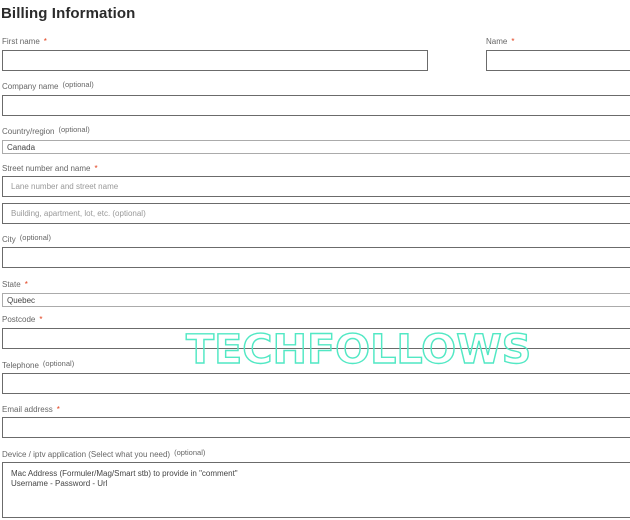 Image resolution: width=630 pixels, height=520 pixels. Describe the element at coordinates (19, 319) in the screenshot. I see `postcode-label-text: Postcode` at that location.